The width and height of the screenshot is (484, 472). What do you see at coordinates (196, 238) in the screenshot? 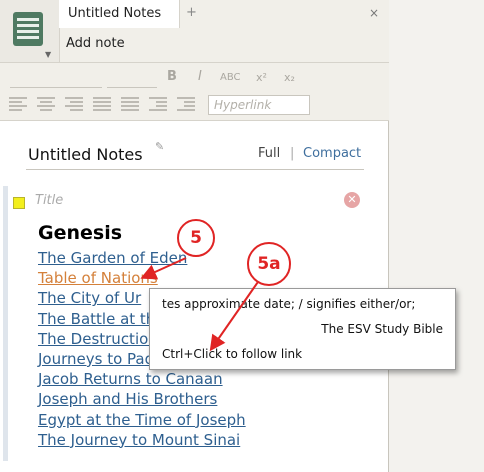
I see `callout-5: 5` at bounding box center [196, 238].